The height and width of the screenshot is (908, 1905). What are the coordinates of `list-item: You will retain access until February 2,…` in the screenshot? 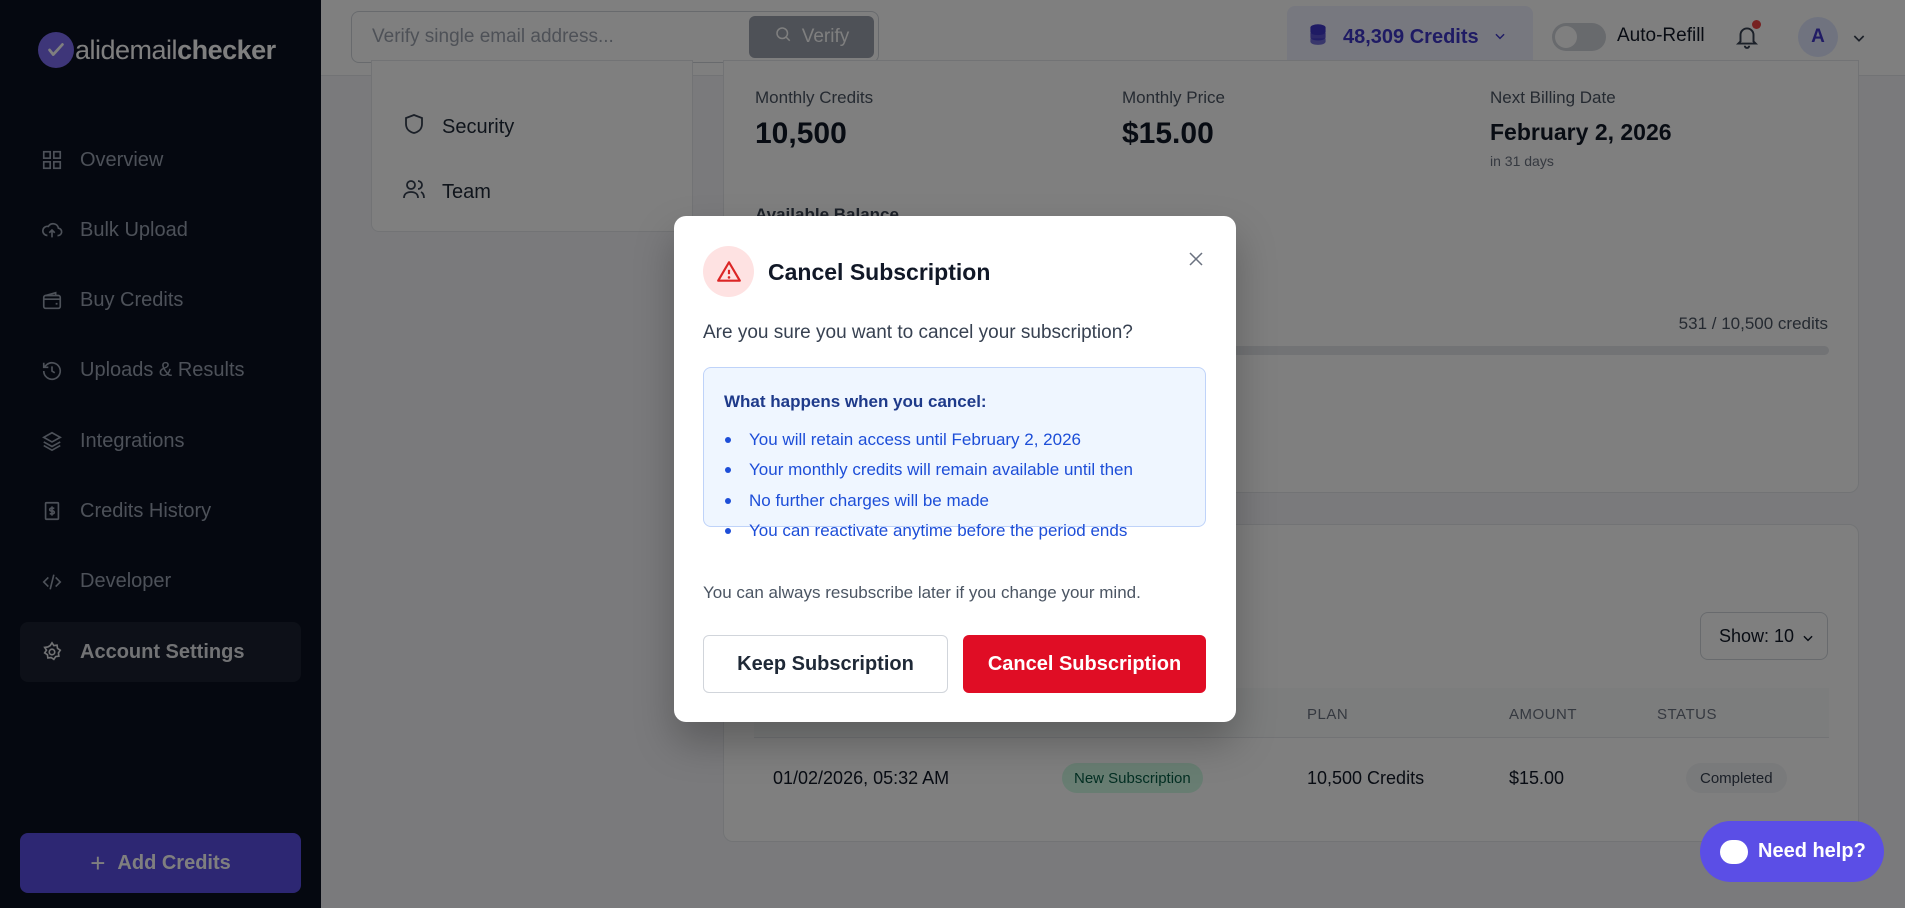 It's located at (928, 440).